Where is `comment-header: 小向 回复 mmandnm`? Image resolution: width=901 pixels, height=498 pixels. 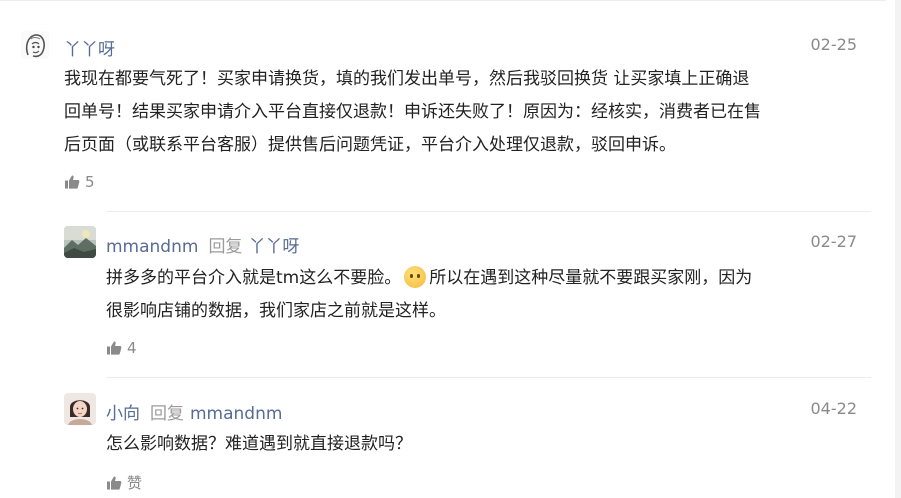
comment-header: 小向 回复 mmandnm is located at coordinates (194, 411).